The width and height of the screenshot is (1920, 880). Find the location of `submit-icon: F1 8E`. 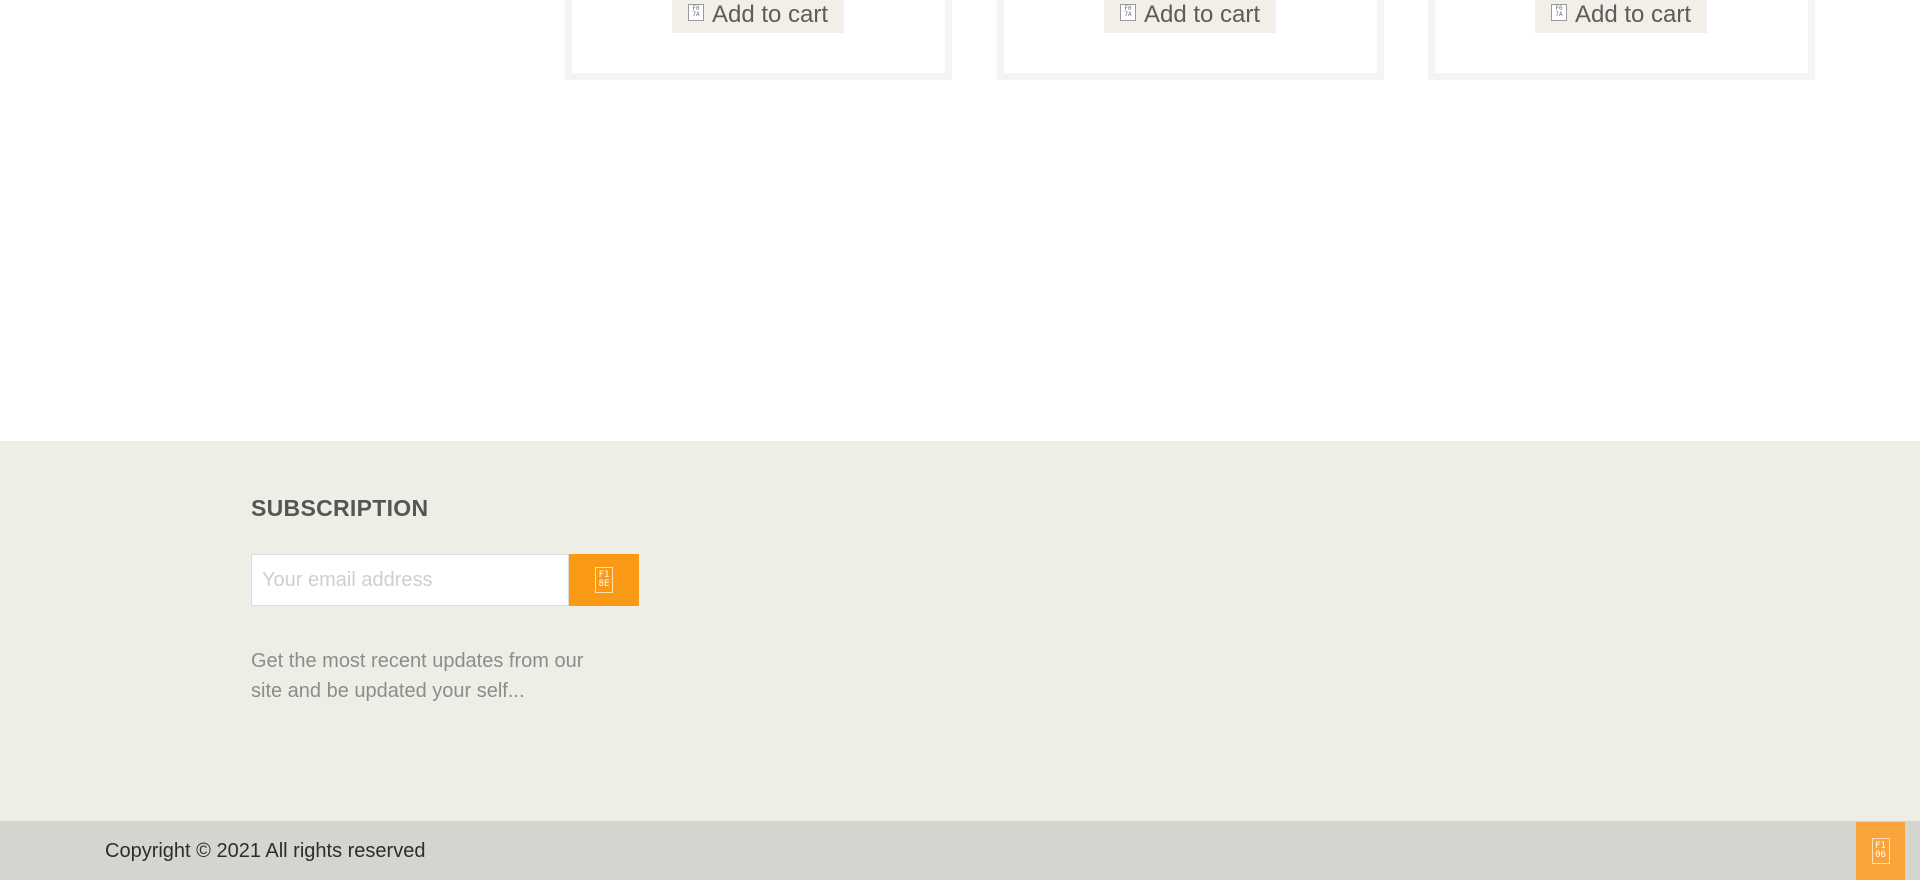

submit-icon: F1 8E is located at coordinates (604, 580).